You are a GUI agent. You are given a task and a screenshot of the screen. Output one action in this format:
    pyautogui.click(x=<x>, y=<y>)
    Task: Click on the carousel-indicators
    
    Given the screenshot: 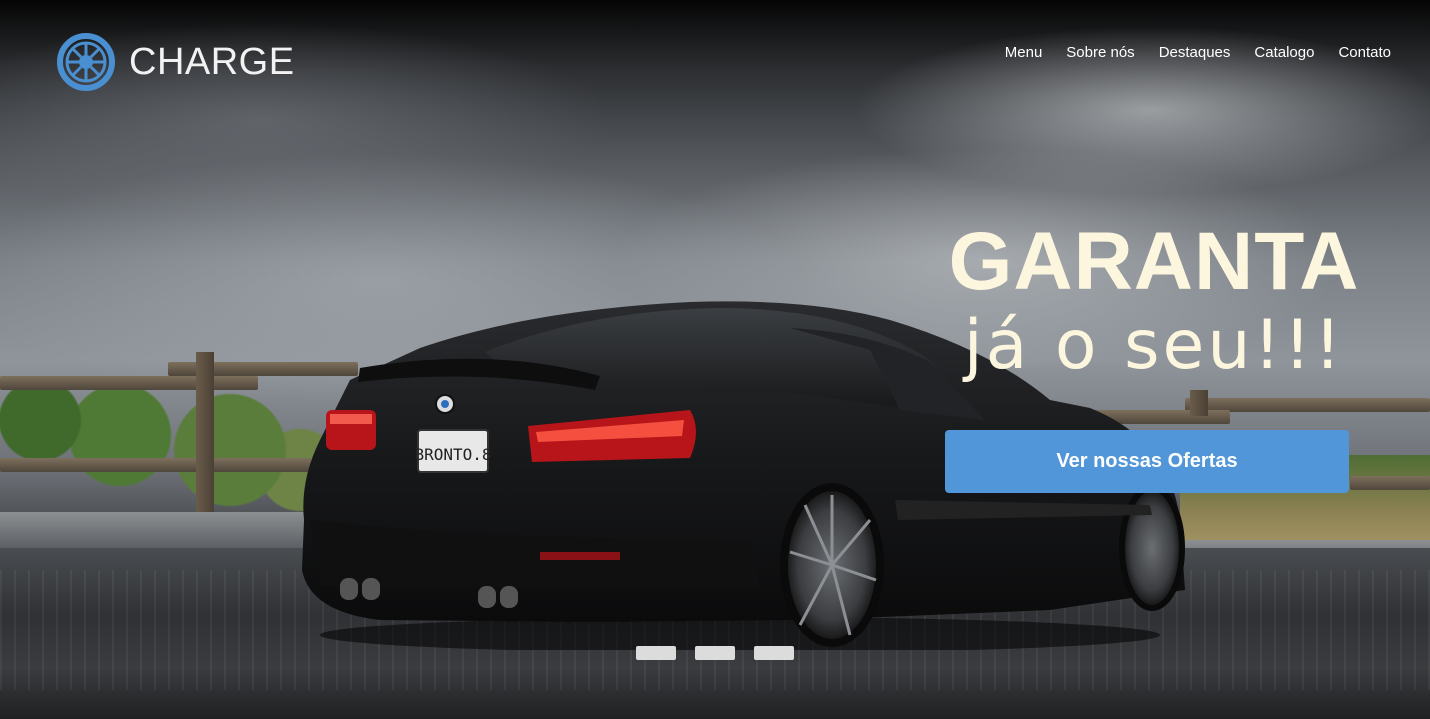 What is the action you would take?
    pyautogui.click(x=715, y=653)
    